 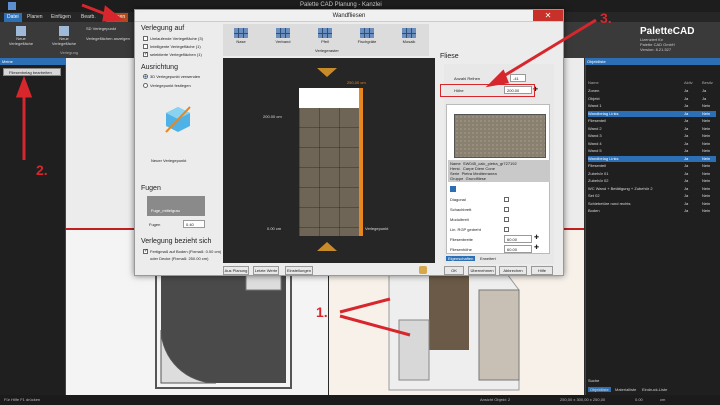 I want to click on callout-3: 3., so click(x=606, y=18).